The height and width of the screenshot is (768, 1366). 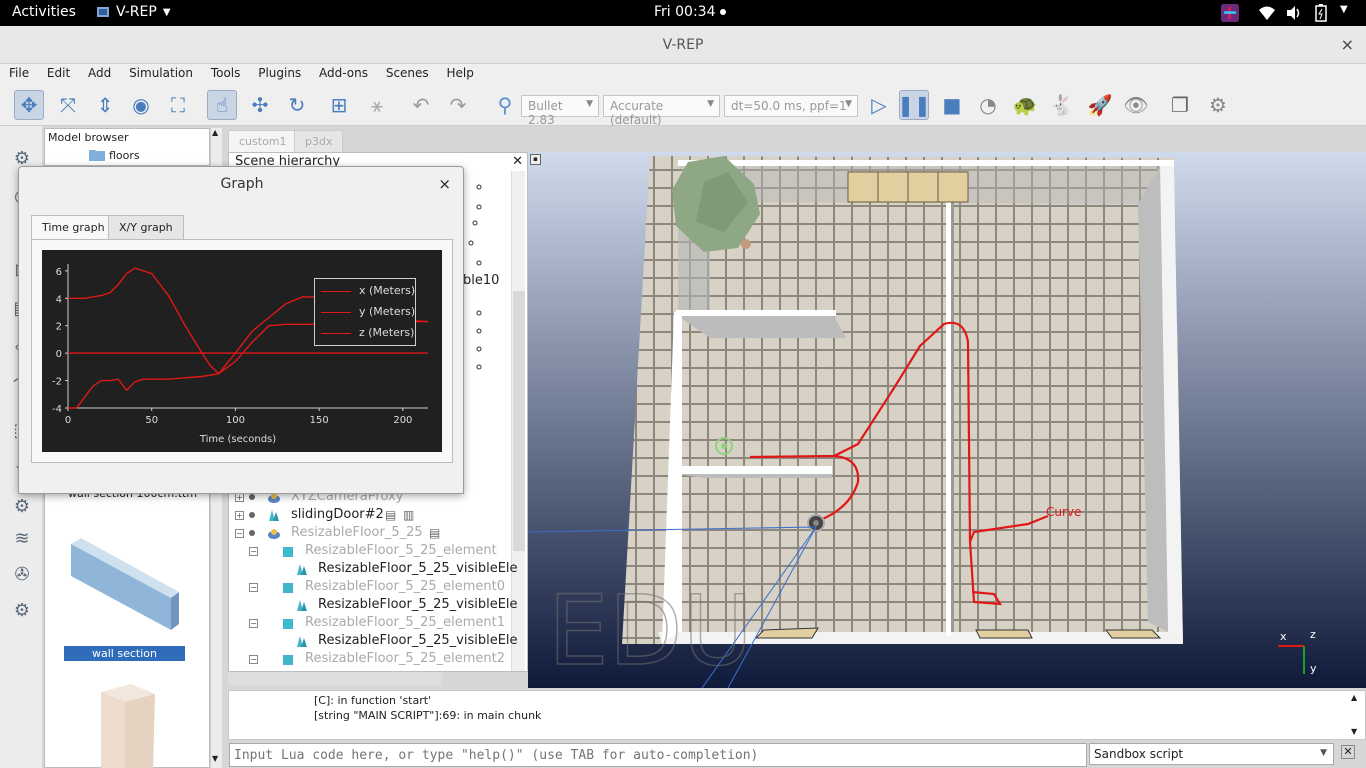 What do you see at coordinates (952, 105) in the screenshot?
I see `stop-icon: ■` at bounding box center [952, 105].